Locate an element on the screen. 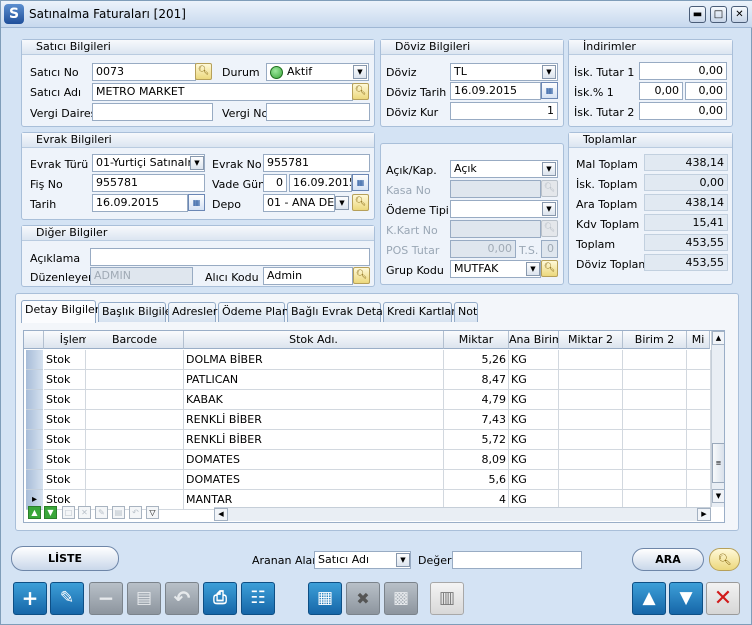  search-field-dropdown-icon: ▼ is located at coordinates (403, 560).